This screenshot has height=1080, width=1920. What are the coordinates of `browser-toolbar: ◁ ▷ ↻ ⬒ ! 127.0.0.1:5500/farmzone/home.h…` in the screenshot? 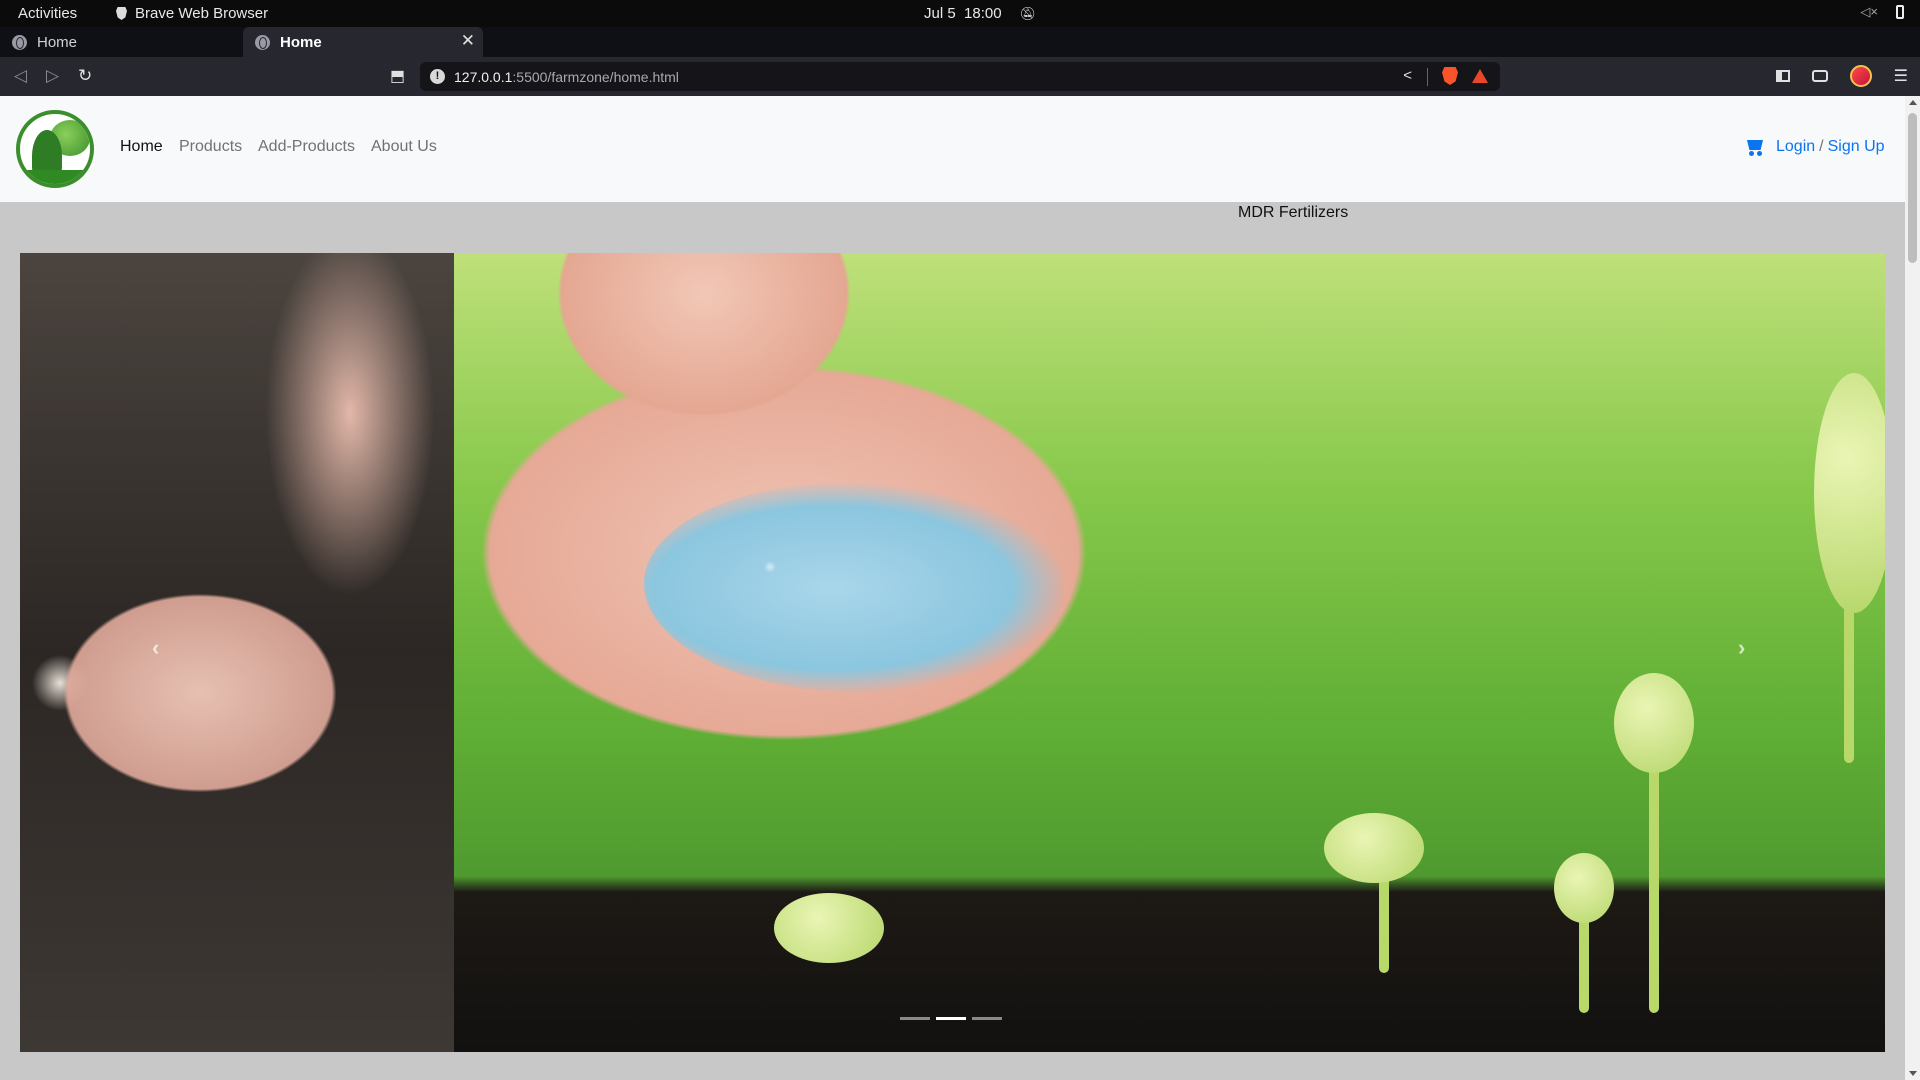 It's located at (960, 76).